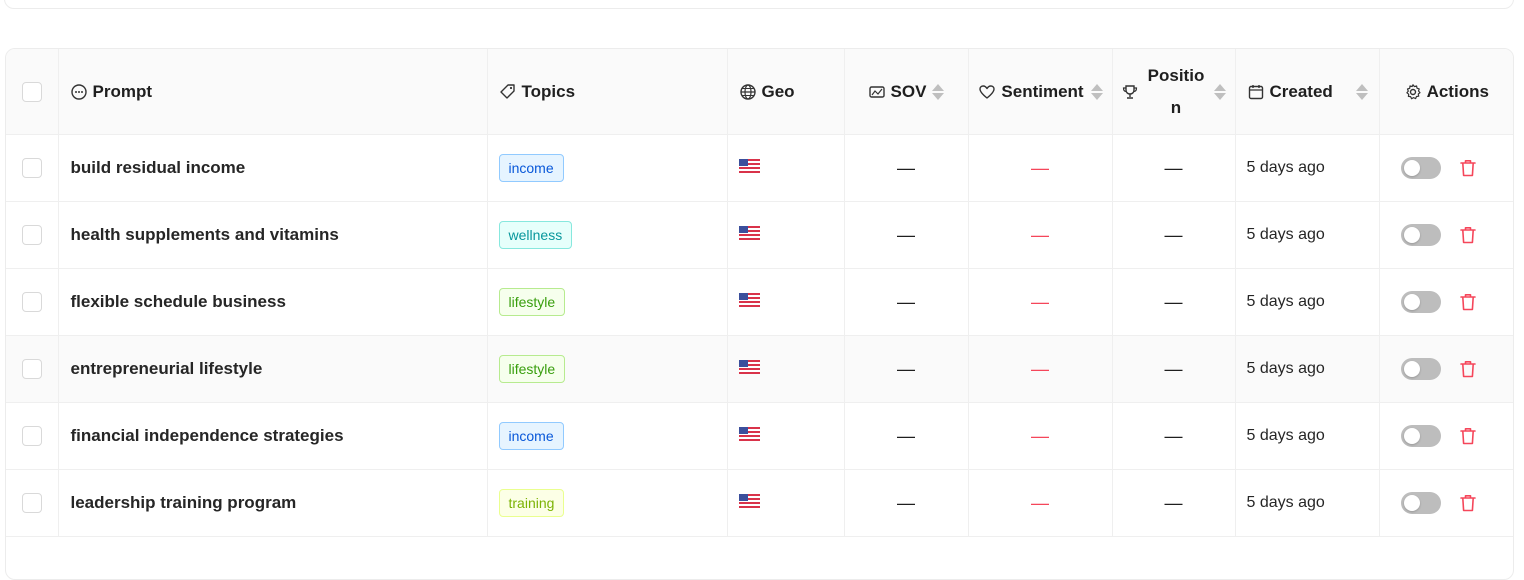 The width and height of the screenshot is (1524, 580). I want to click on row-prompt: financial independence strategies, so click(273, 436).